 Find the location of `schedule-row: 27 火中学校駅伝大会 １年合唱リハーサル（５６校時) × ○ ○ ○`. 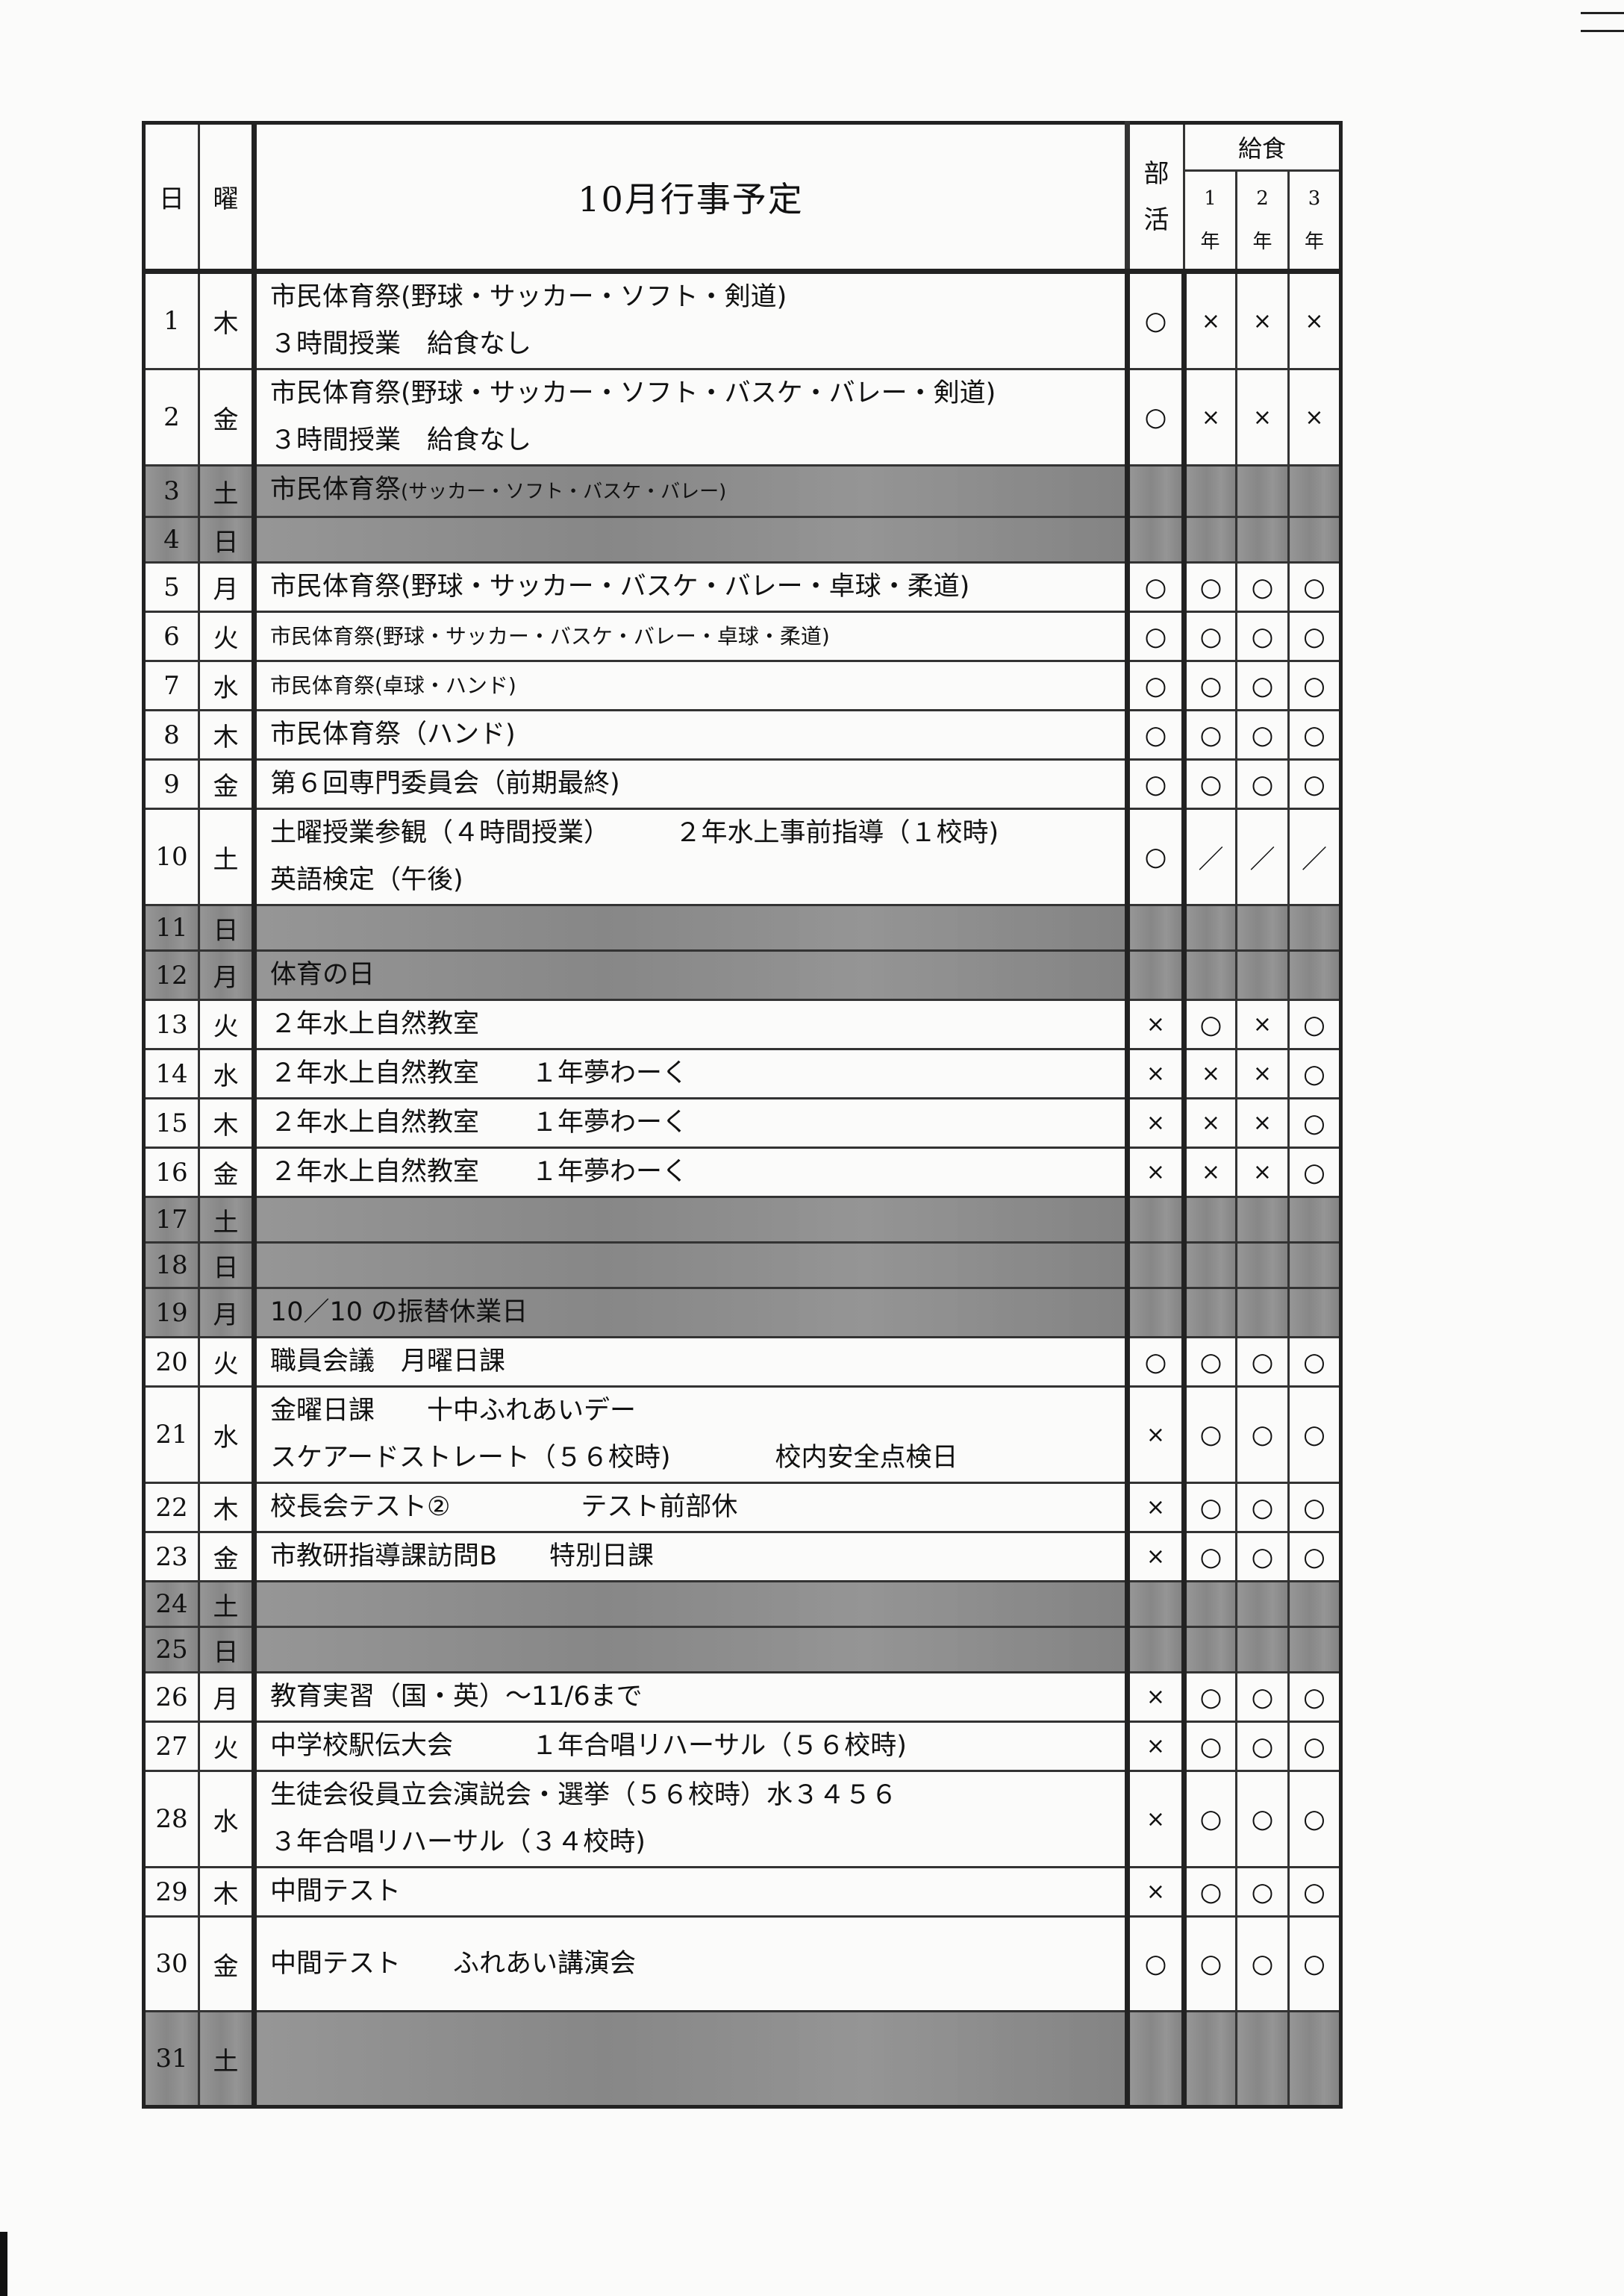

schedule-row: 27 火中学校駅伝大会 １年合唱リハーサル（５６校時) × ○ ○ ○ is located at coordinates (742, 1746).